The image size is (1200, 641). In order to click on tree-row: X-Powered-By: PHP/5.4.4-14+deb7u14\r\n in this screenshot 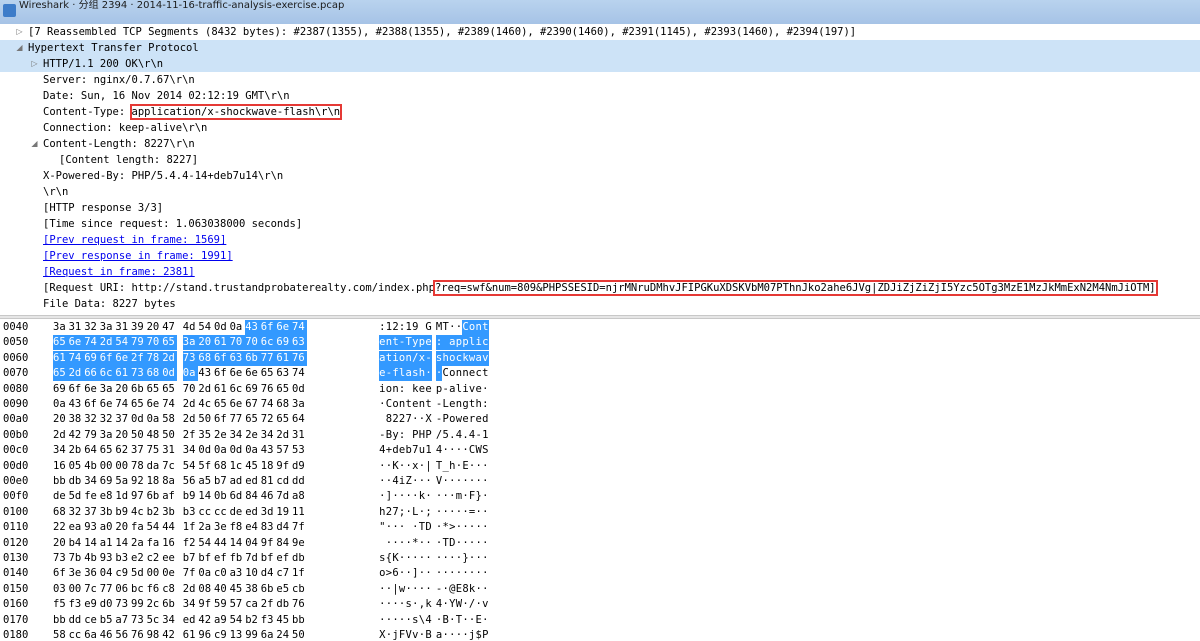, I will do `click(600, 176)`.